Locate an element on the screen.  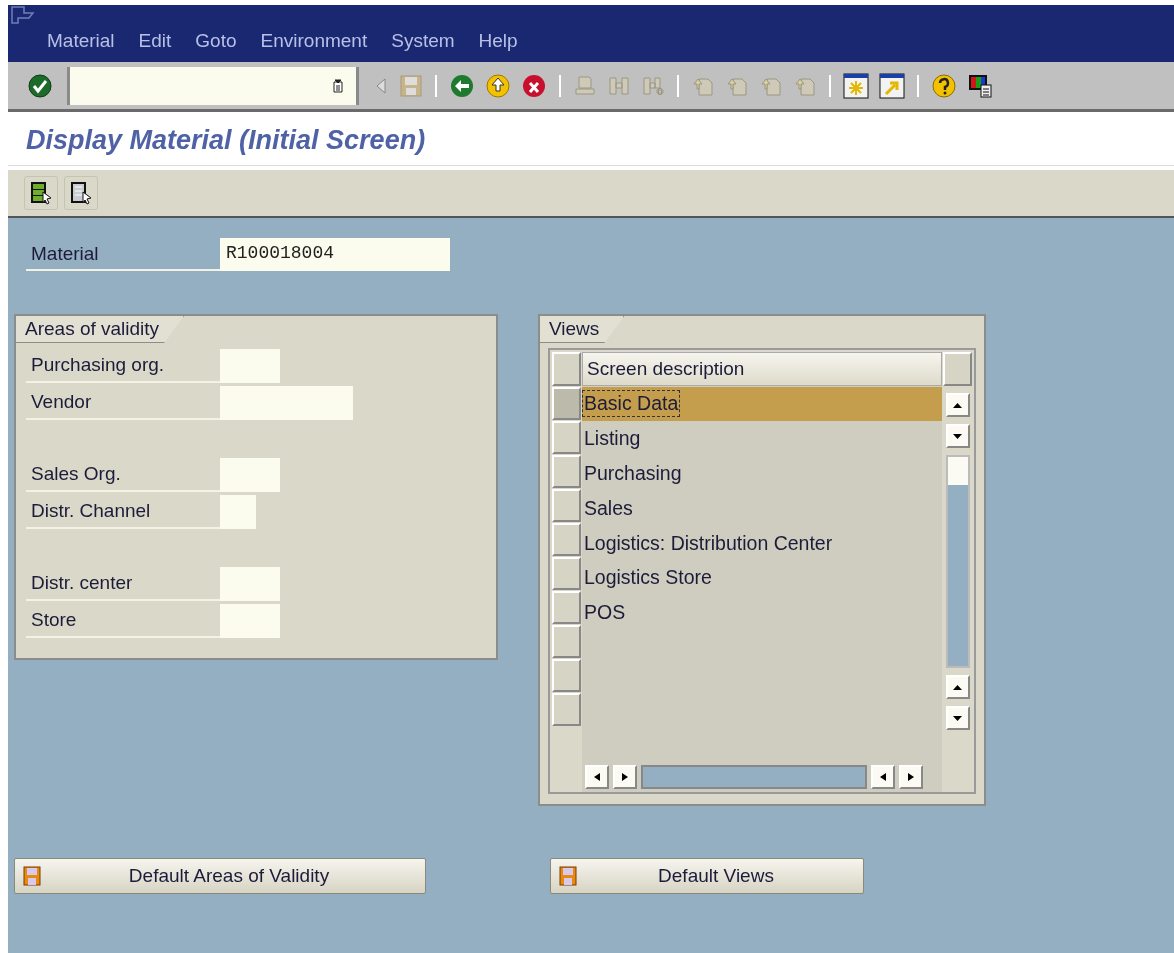
new-window-icon is located at coordinates (856, 85).